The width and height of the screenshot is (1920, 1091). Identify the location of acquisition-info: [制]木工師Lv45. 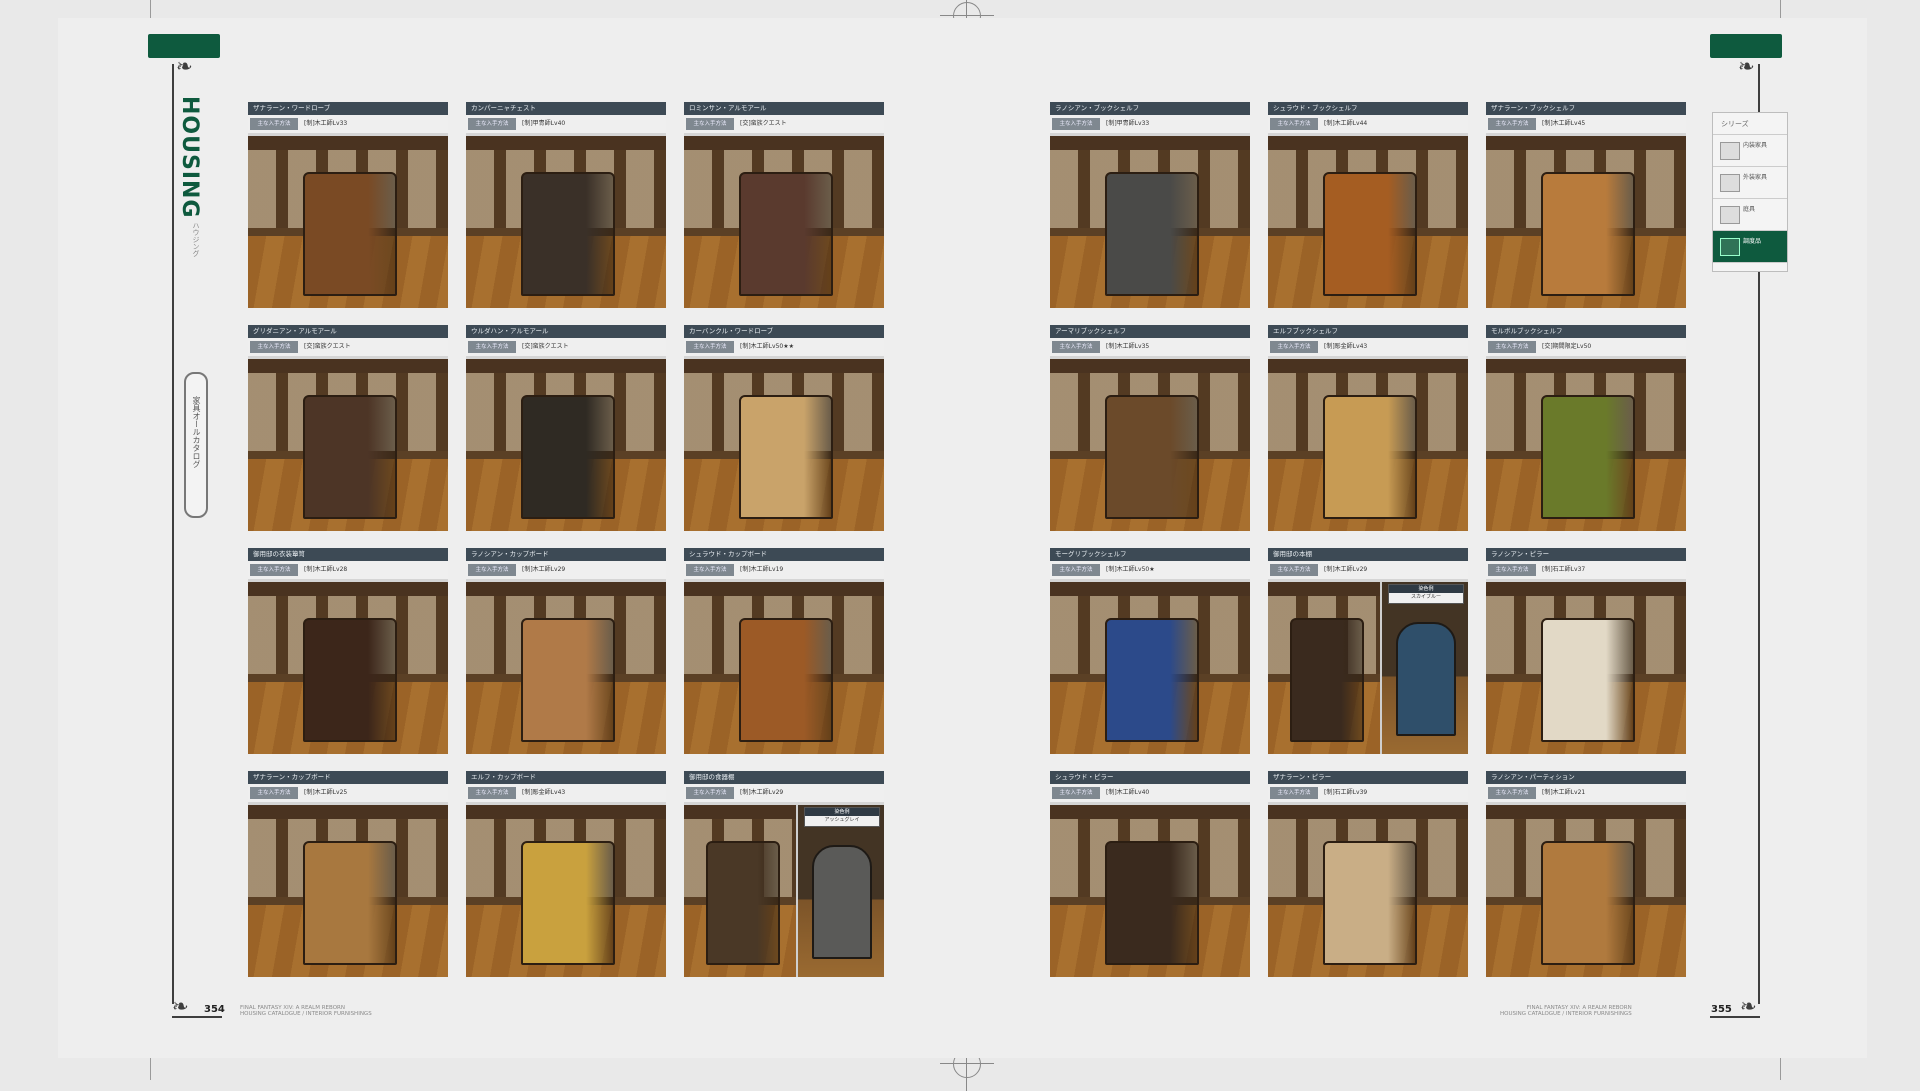
(1564, 123).